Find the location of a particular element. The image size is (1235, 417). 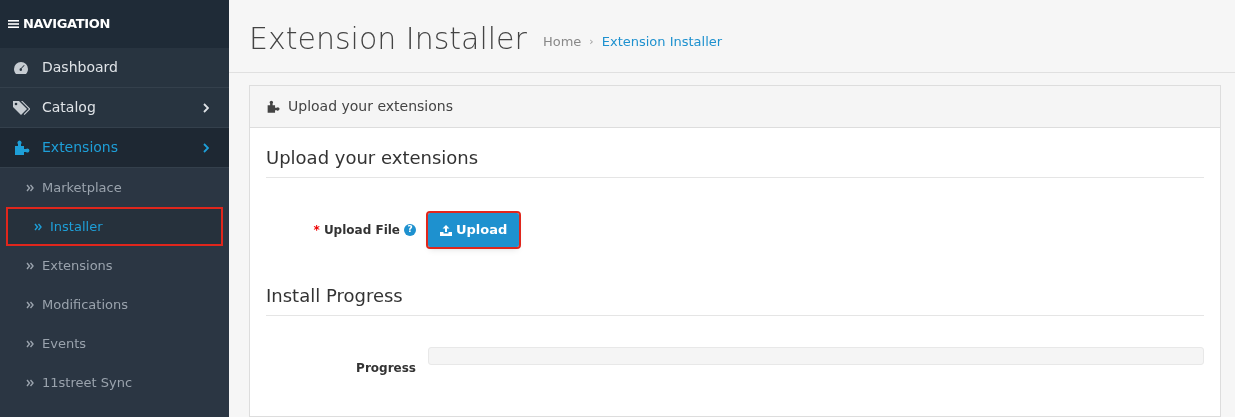

required-mark: * is located at coordinates (316, 230).